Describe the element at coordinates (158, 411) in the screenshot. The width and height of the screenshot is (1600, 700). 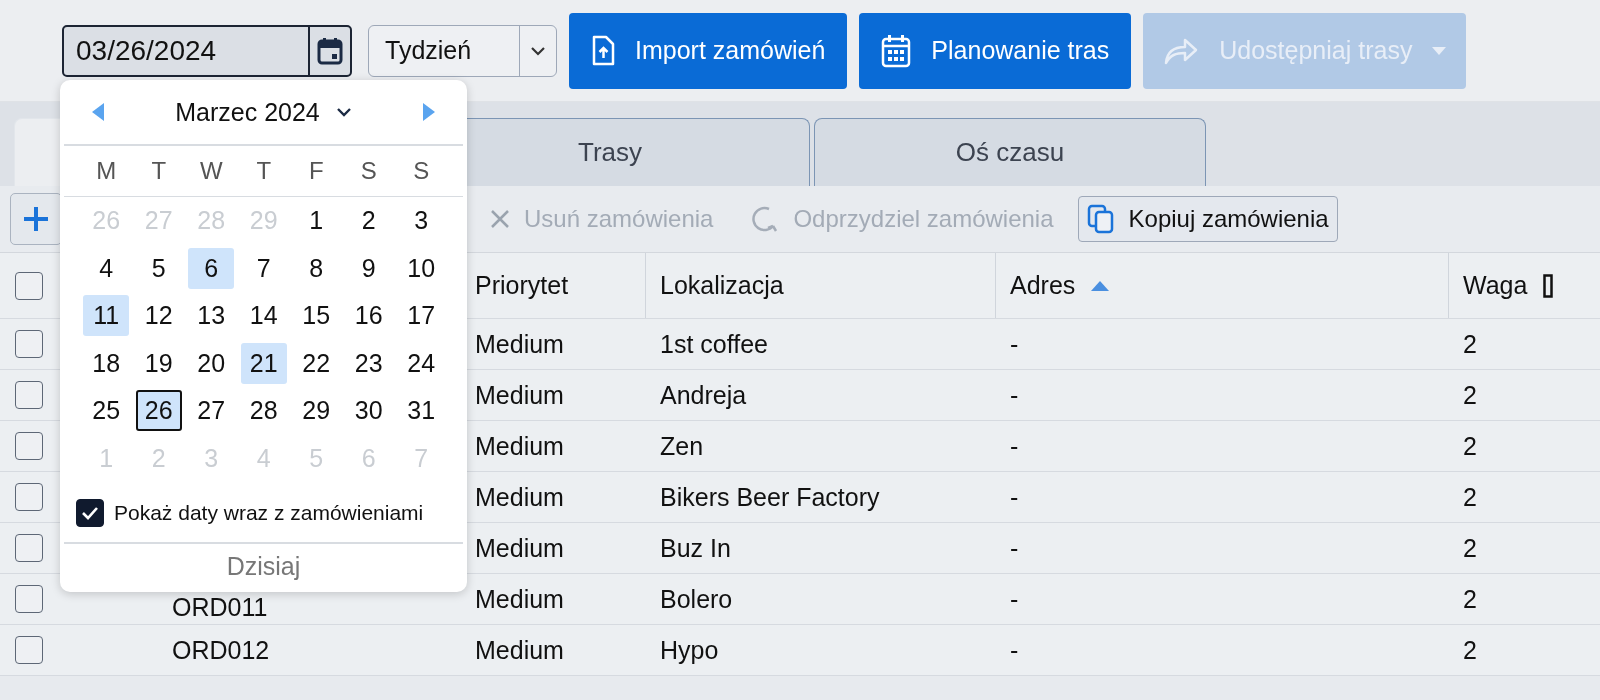
I see `calendar-day: 26` at that location.